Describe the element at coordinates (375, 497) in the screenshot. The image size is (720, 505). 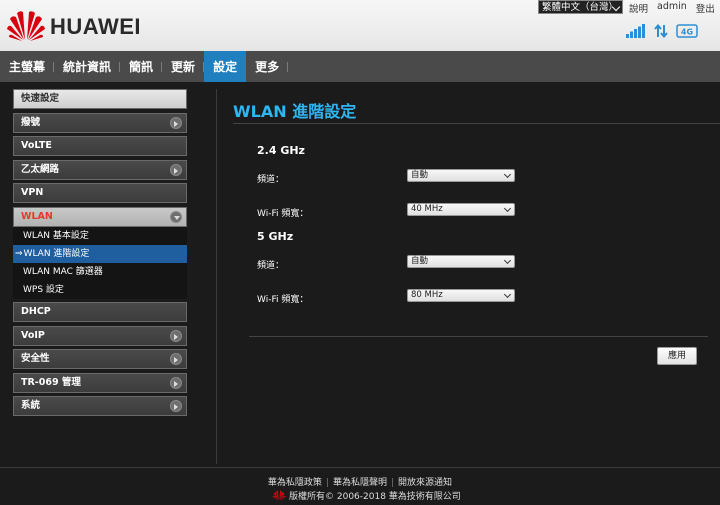
I see `copyright-text: 版權所有© 2006-2018 華為技術有限公司` at that location.